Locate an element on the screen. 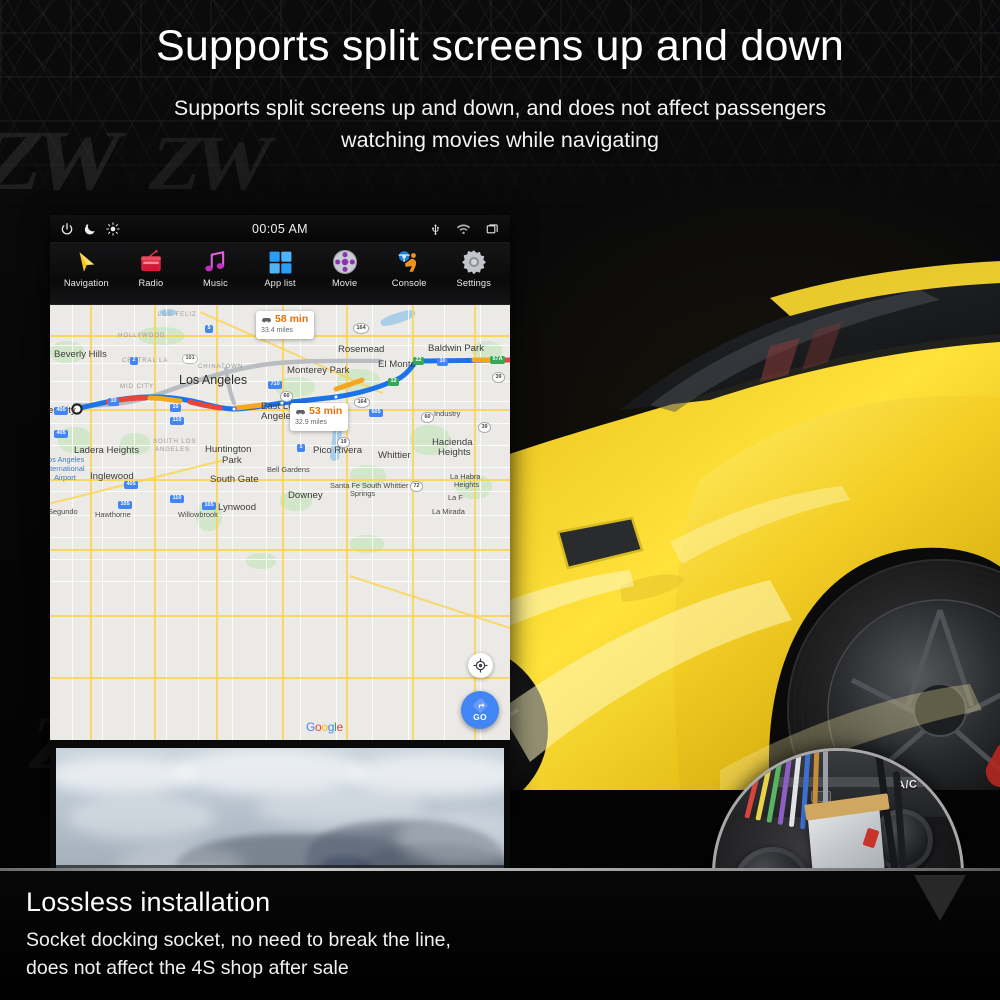 The width and height of the screenshot is (1000, 1000). highway-shield: 105 is located at coordinates (209, 506).